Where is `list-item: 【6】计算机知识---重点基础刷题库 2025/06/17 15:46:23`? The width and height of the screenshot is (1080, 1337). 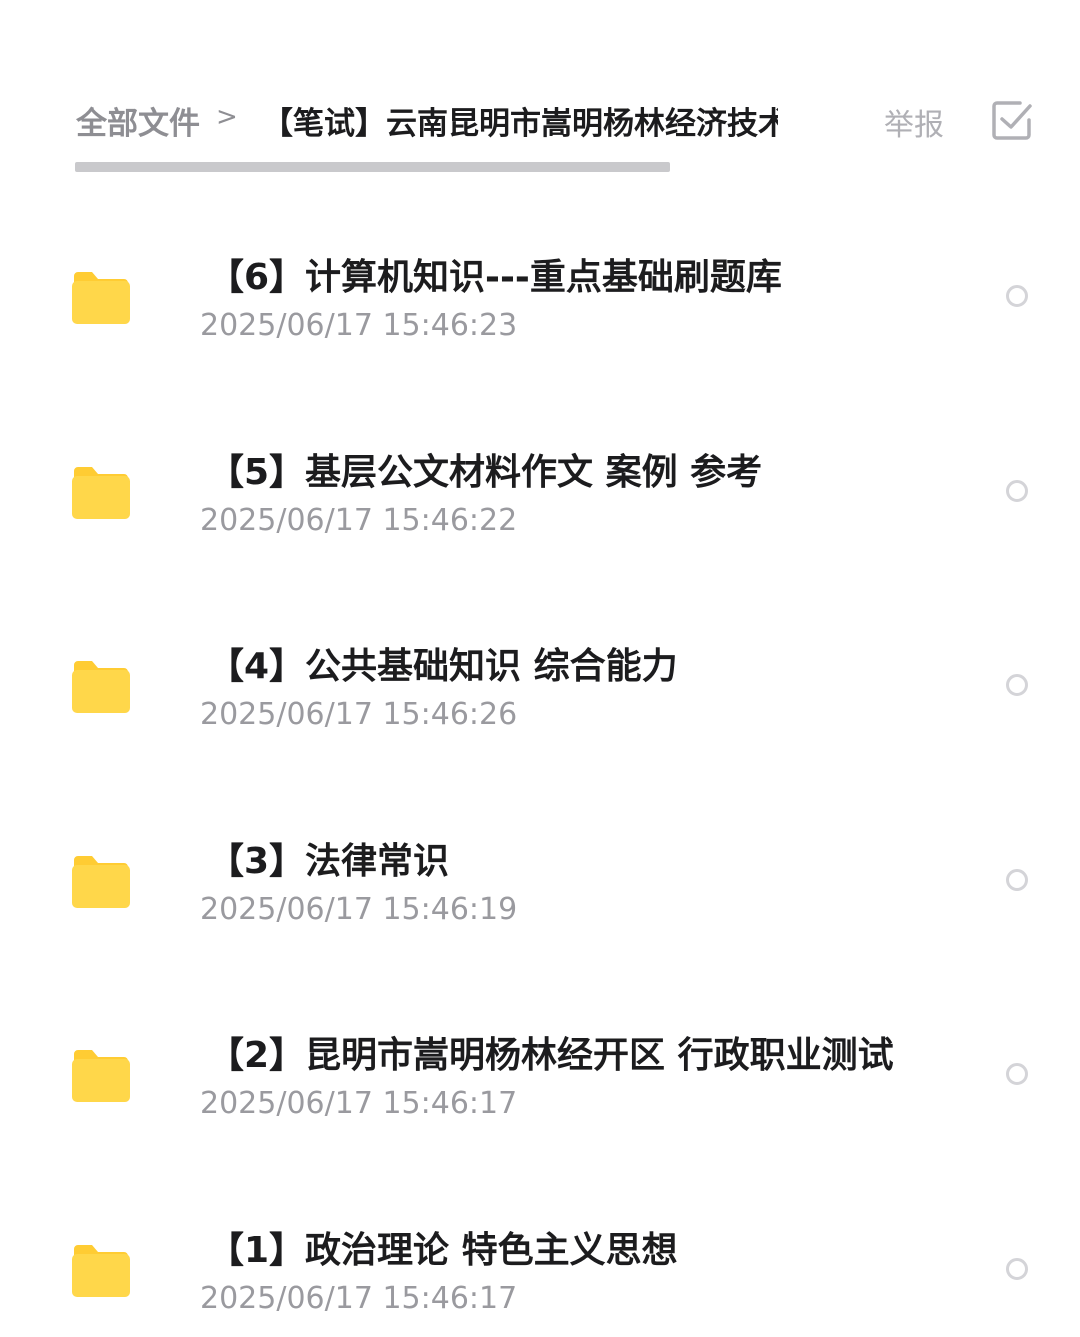 list-item: 【6】计算机知识---重点基础刷题库 2025/06/17 15:46:23 is located at coordinates (540, 297).